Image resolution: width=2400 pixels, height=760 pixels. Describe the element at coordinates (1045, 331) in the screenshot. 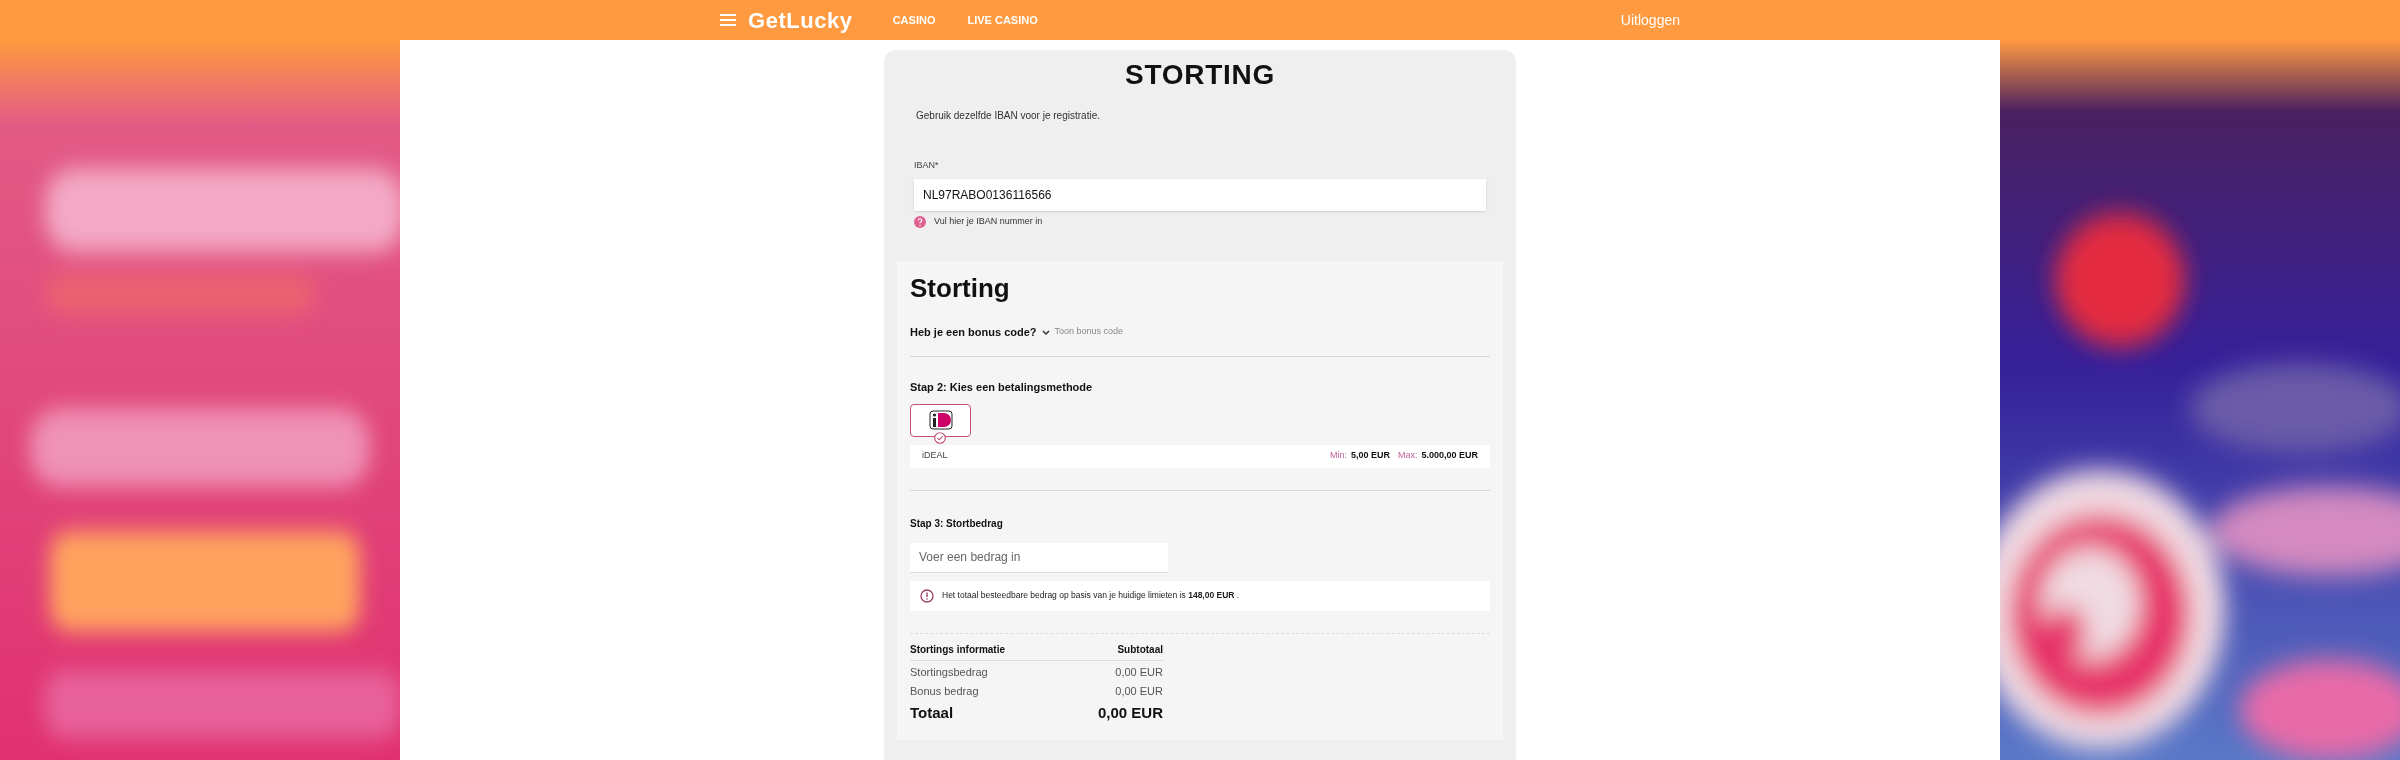

I see `chevron-down-icon` at that location.